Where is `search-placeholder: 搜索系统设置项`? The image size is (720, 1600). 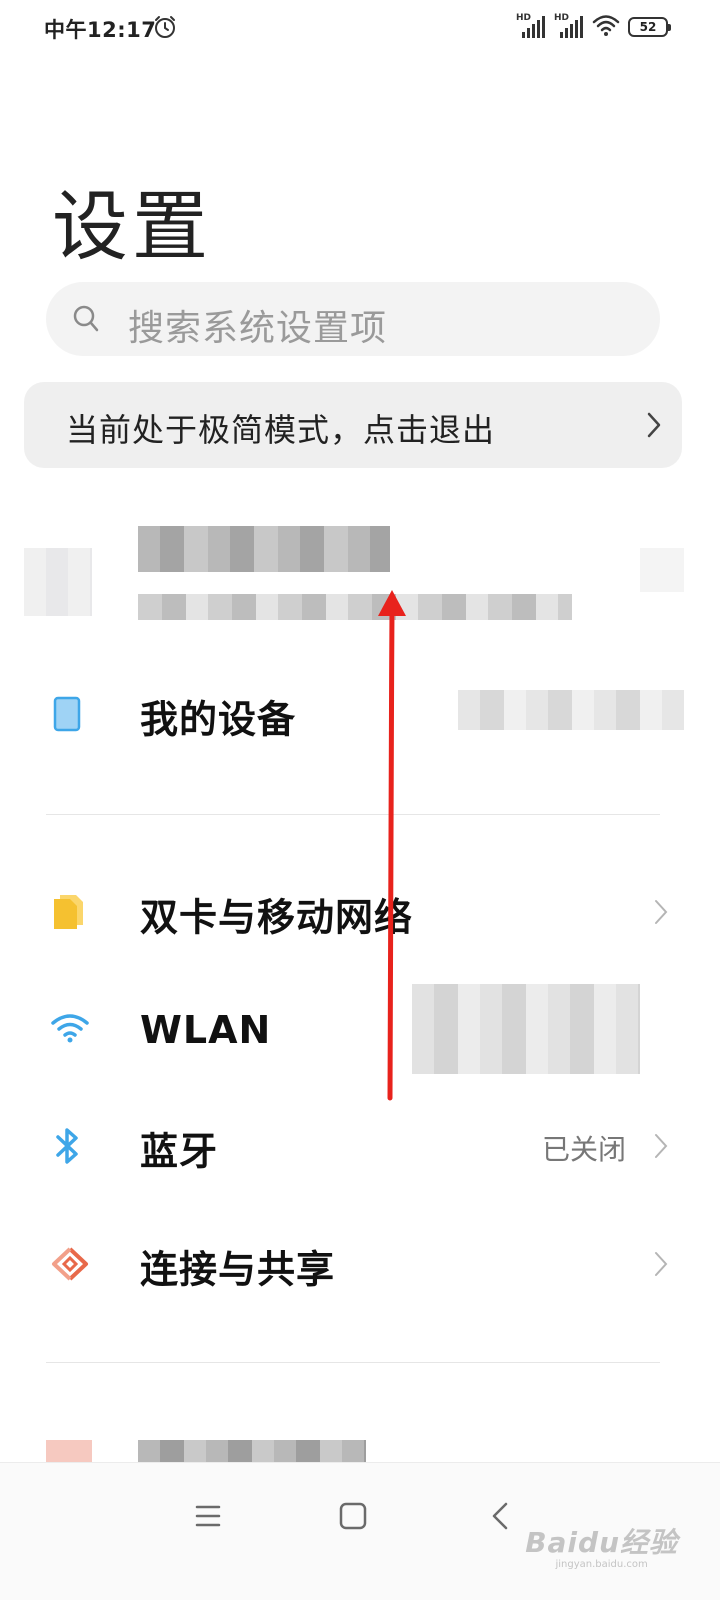
search-placeholder: 搜索系统设置项 is located at coordinates (258, 328).